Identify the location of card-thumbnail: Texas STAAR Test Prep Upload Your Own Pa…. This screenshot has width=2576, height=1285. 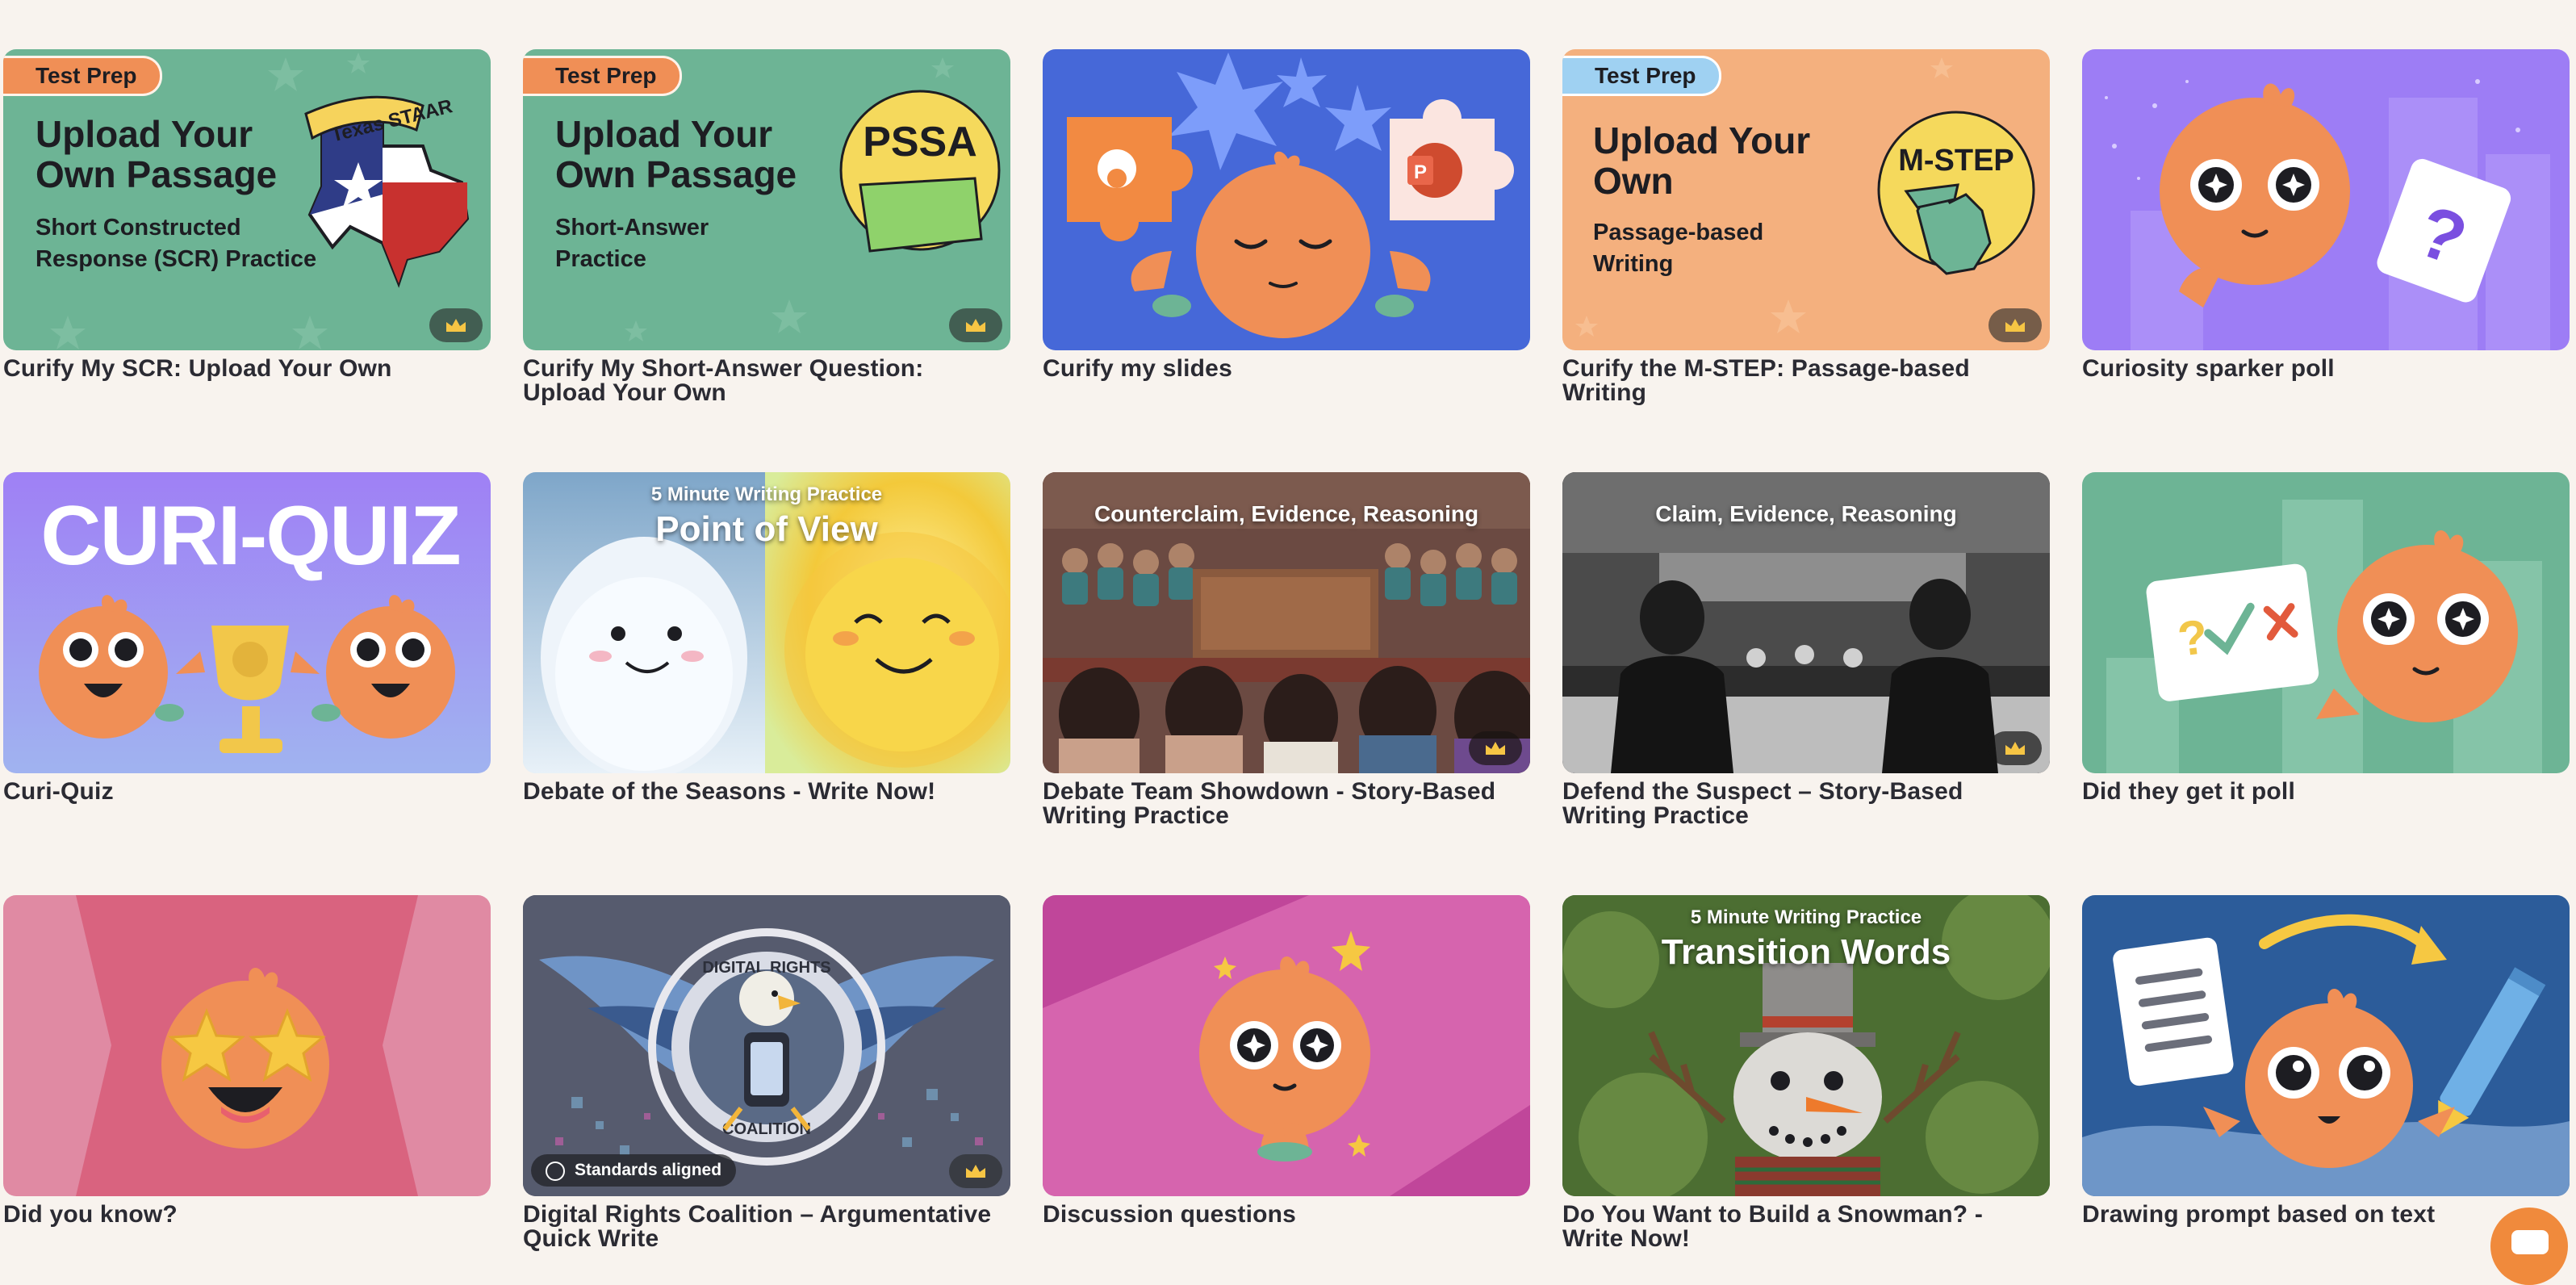
(247, 199).